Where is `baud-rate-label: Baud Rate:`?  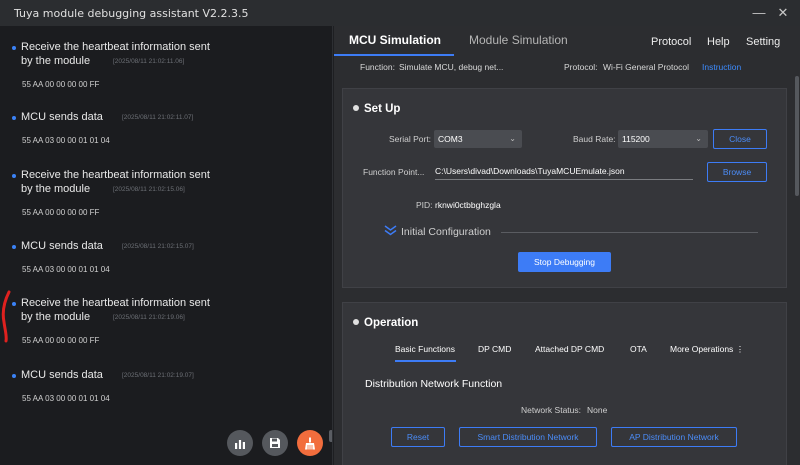 baud-rate-label: Baud Rate: is located at coordinates (594, 139).